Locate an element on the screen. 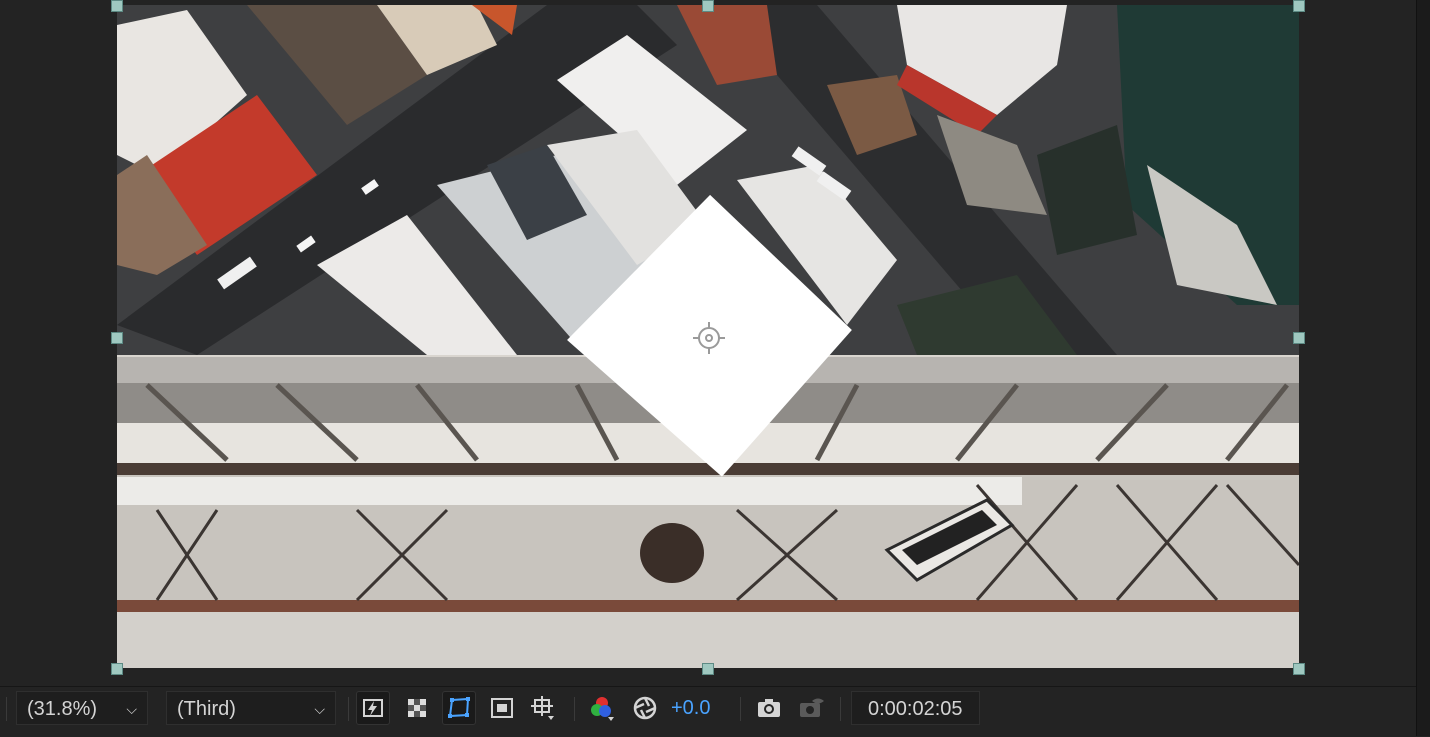  reset-exposure-icon is located at coordinates (645, 708).